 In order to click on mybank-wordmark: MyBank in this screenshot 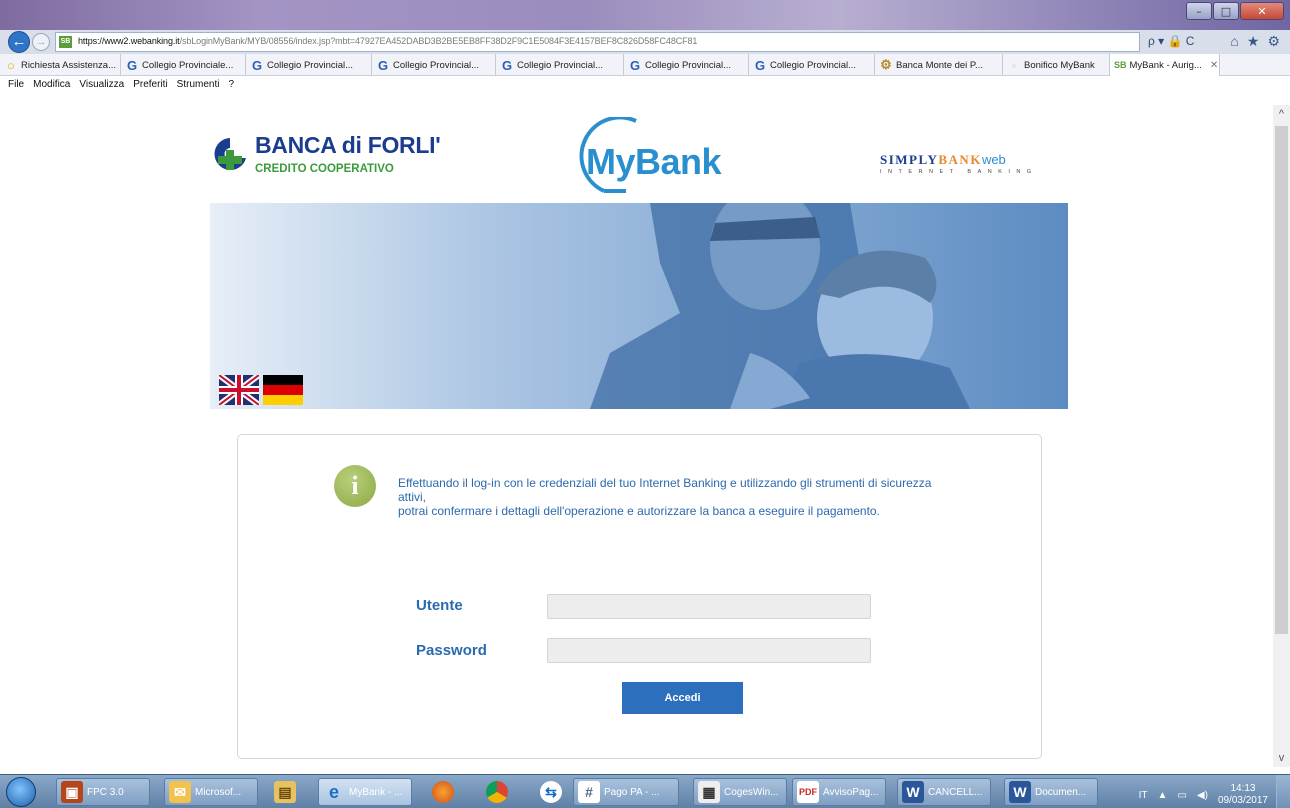, I will do `click(654, 161)`.